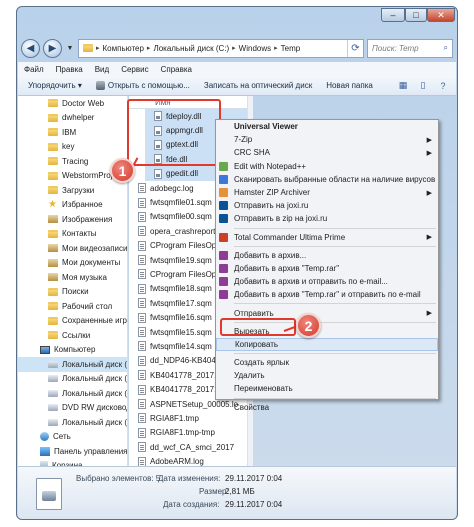  Describe the element at coordinates (72, 393) in the screenshot. I see `nav-item: Локальный диск (E` at that location.